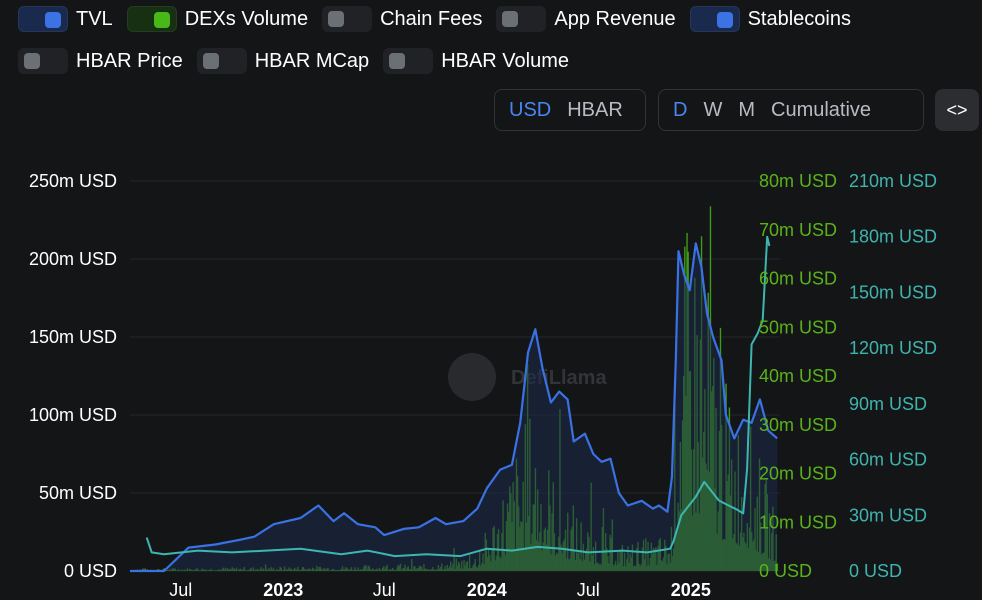  Describe the element at coordinates (893, 292) in the screenshot. I see `stablecoins-y-axis-tick-label: 150m USD` at that location.